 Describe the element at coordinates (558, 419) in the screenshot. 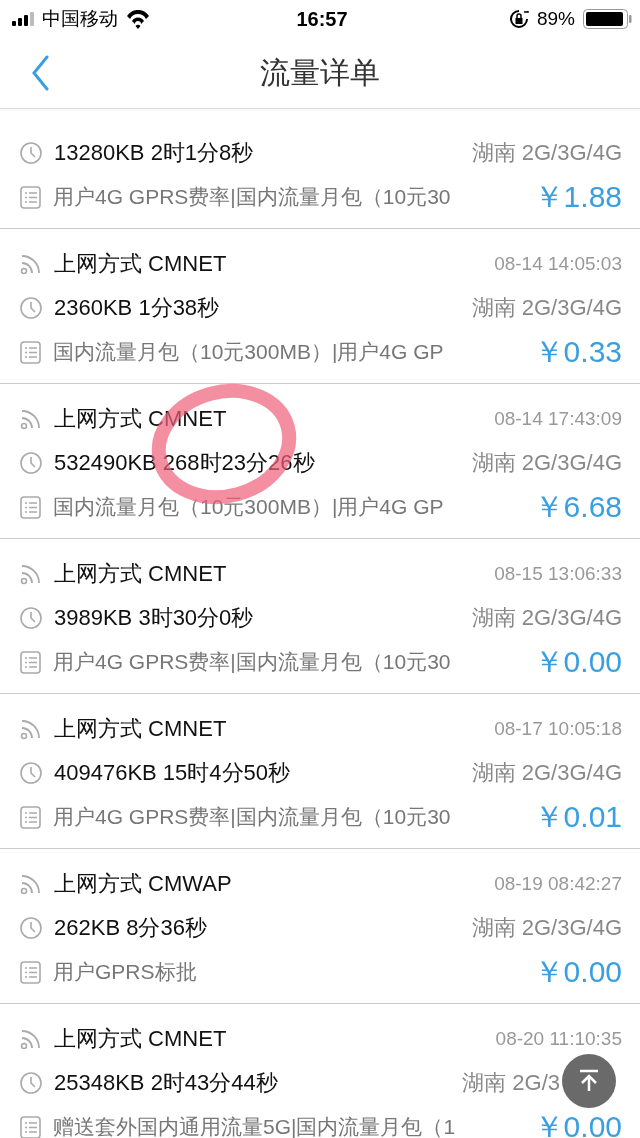

I see `record-time: 08-14 17:43:09` at that location.